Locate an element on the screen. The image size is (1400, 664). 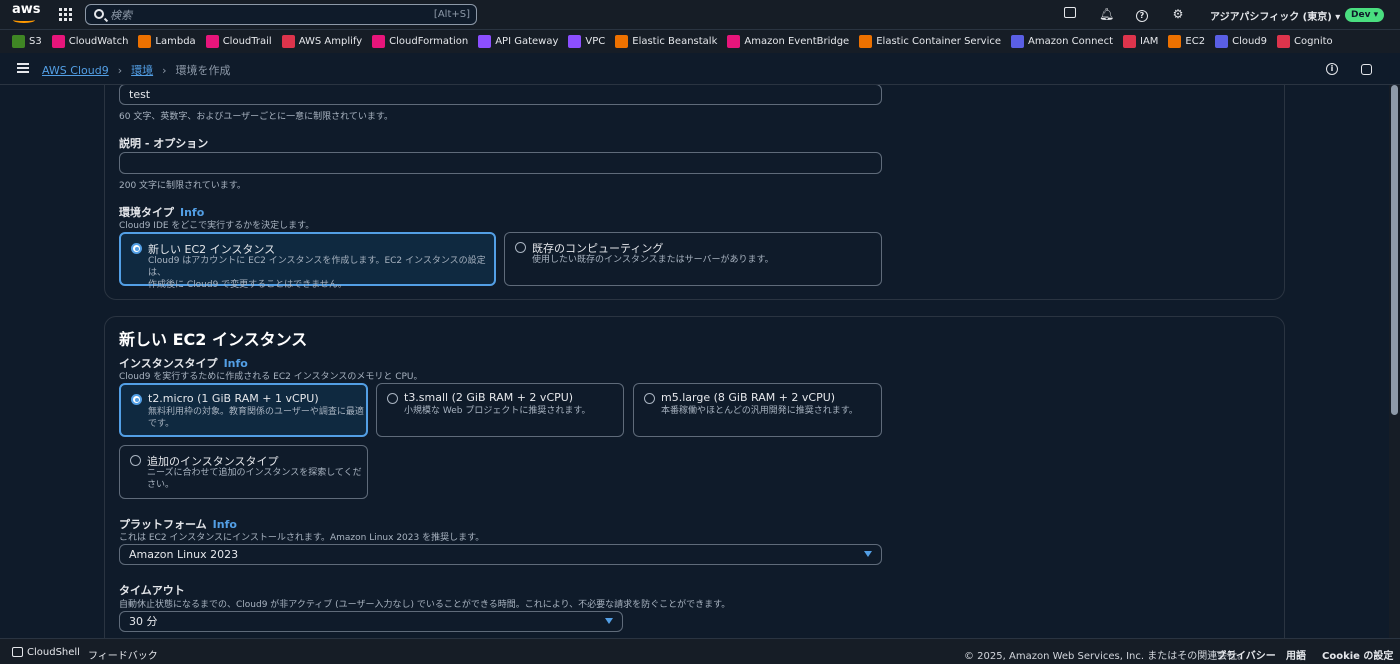
feedback-link: フィードバック is located at coordinates (123, 654).